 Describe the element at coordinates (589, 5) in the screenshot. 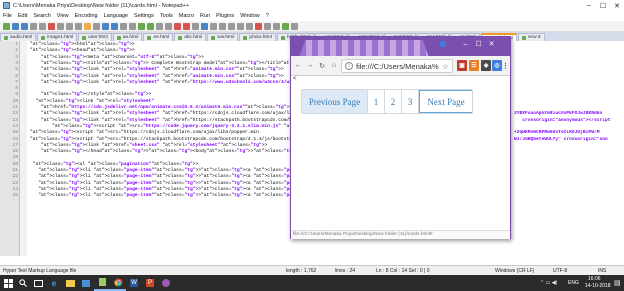

I see `minimize-button: –` at that location.